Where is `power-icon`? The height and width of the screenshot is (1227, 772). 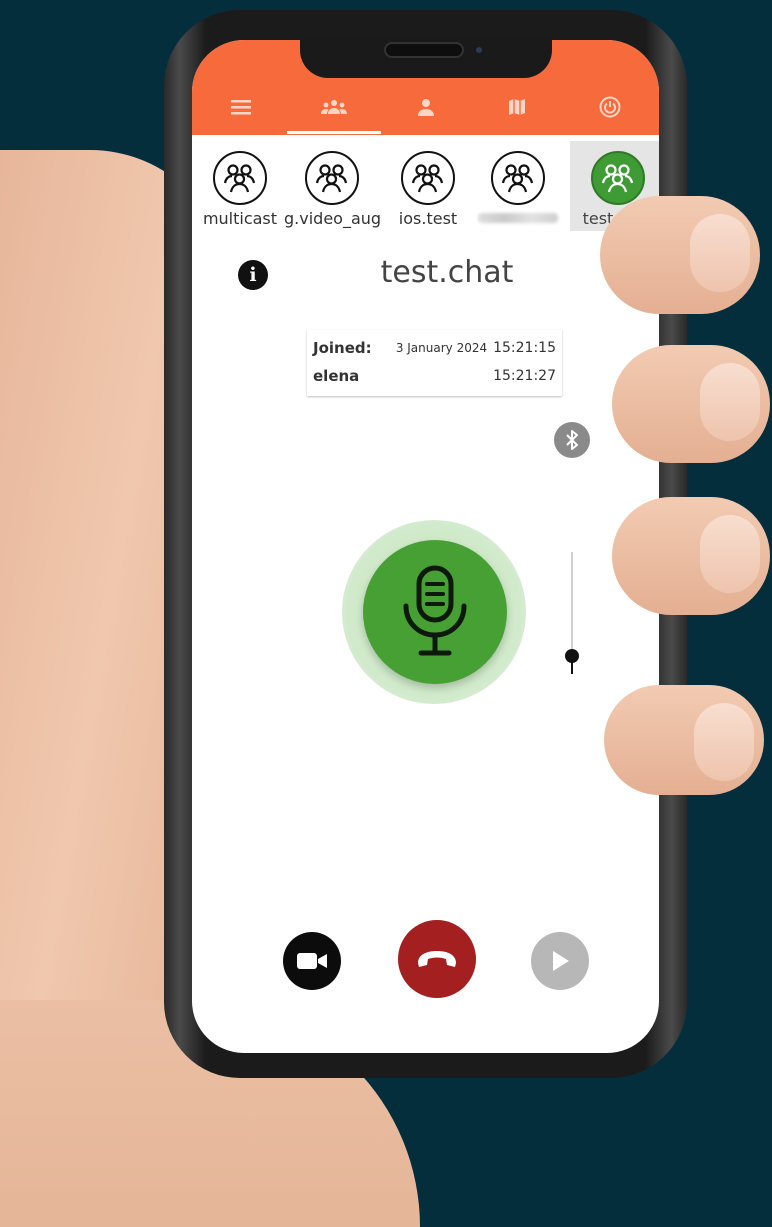
power-icon is located at coordinates (610, 107).